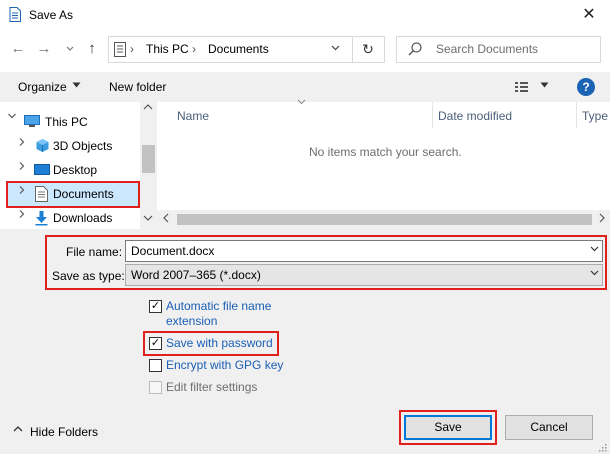  Describe the element at coordinates (415, 49) in the screenshot. I see `search-icon` at that location.